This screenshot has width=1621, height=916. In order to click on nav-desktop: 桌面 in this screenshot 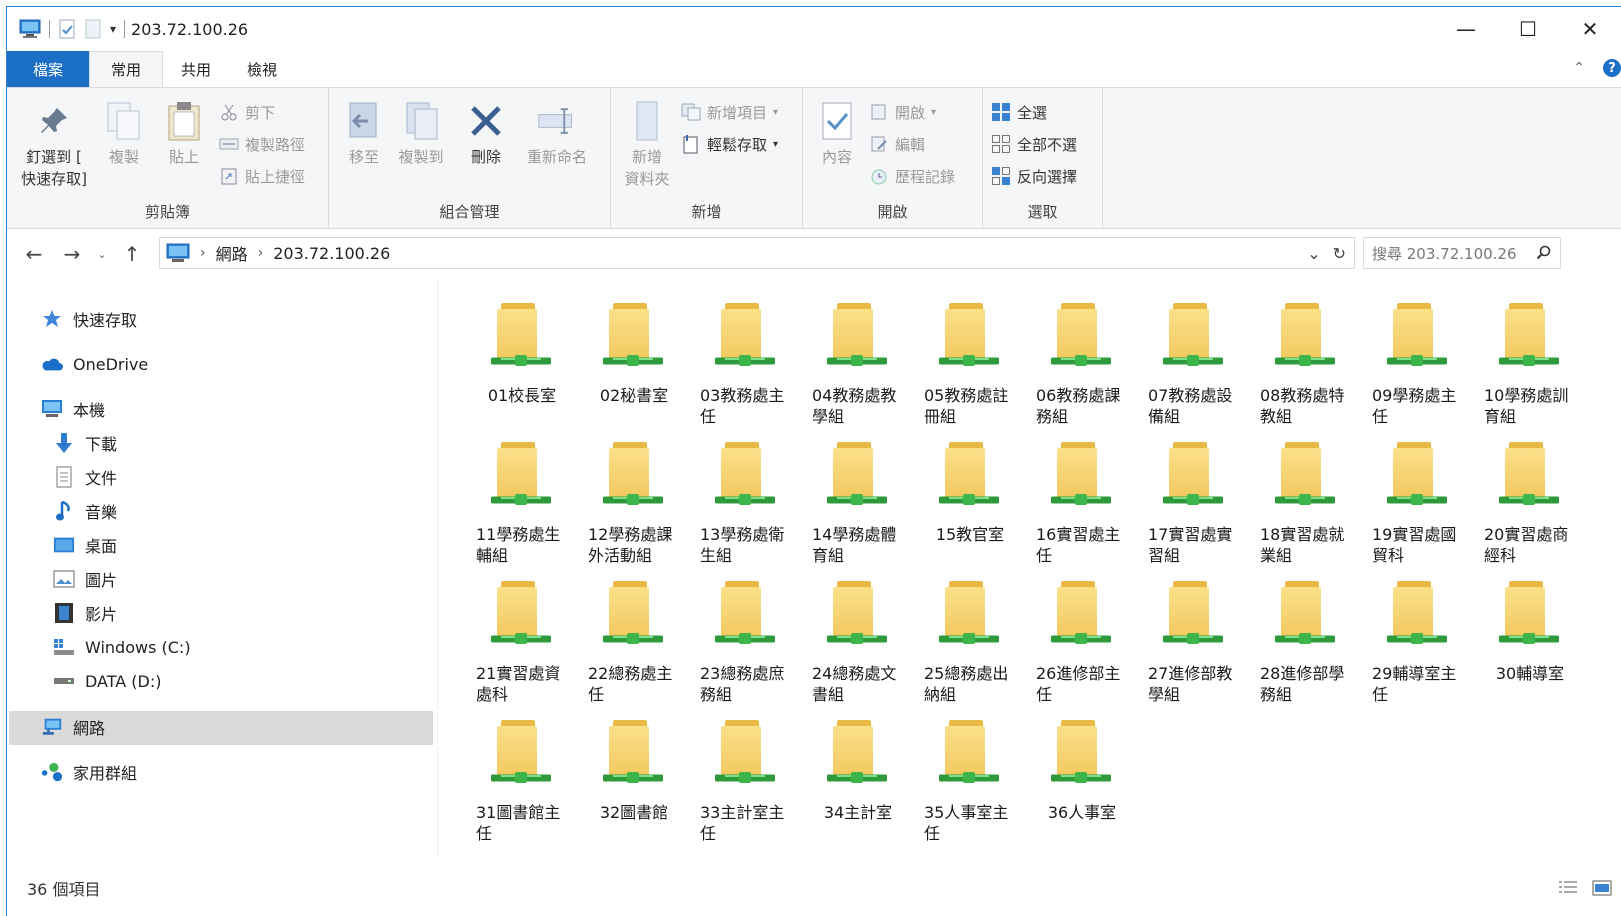, I will do `click(85, 545)`.